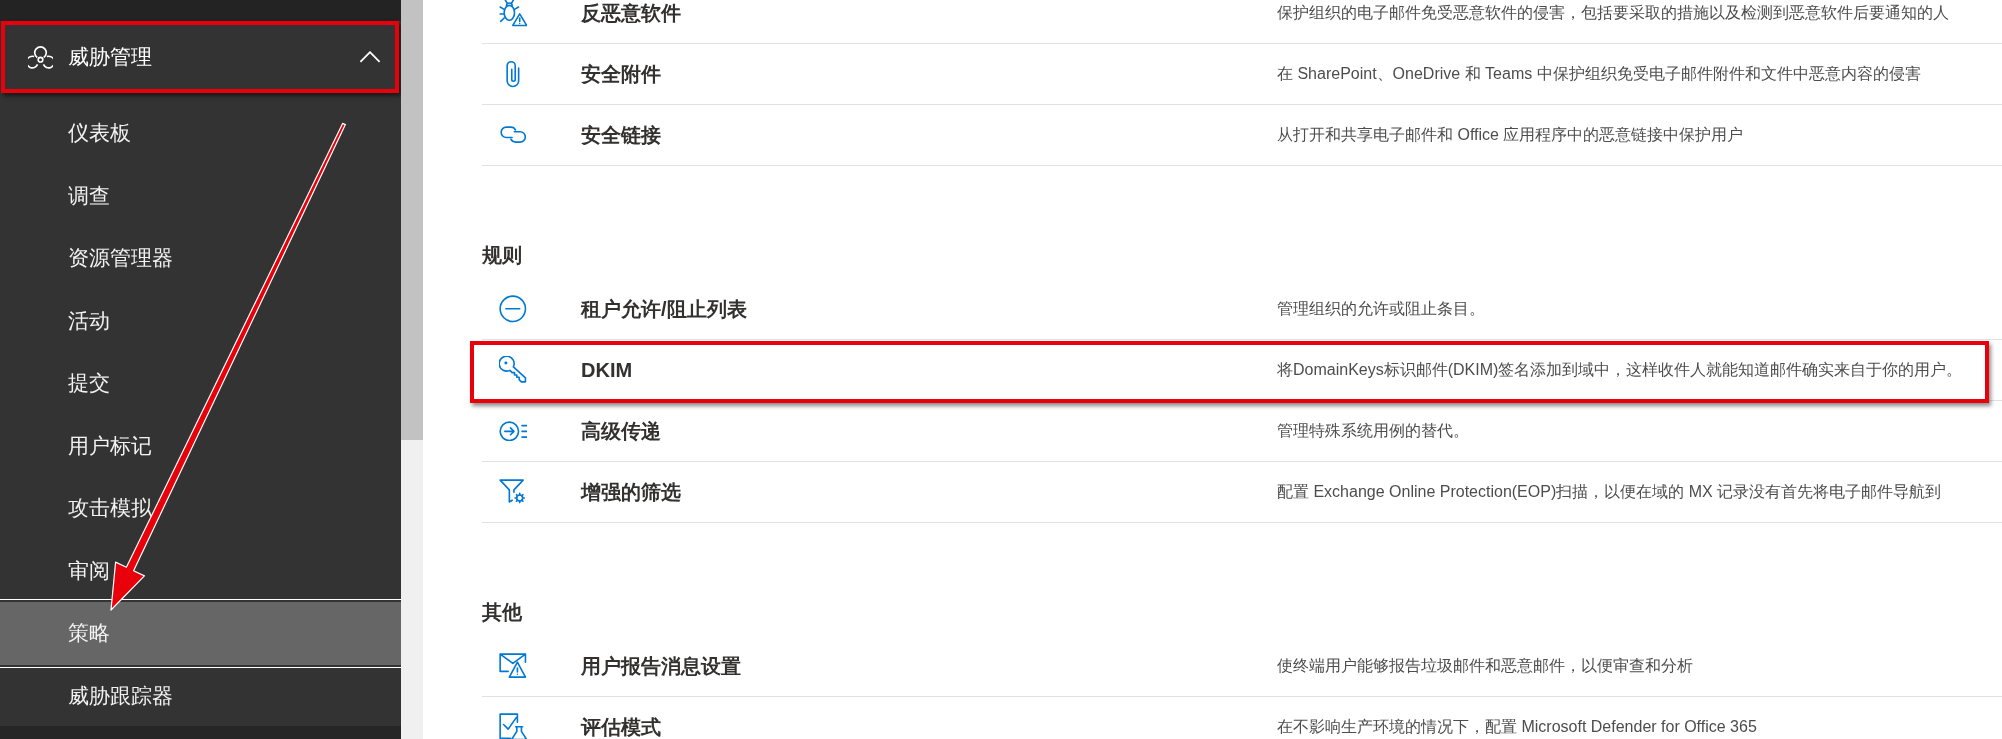 This screenshot has width=2002, height=739. Describe the element at coordinates (1609, 492) in the screenshot. I see `policy-description: 配置 Exchange Online Protection(EOP)扫描，以便在域的 MX 记录没有首先将电子邮件导航到` at that location.